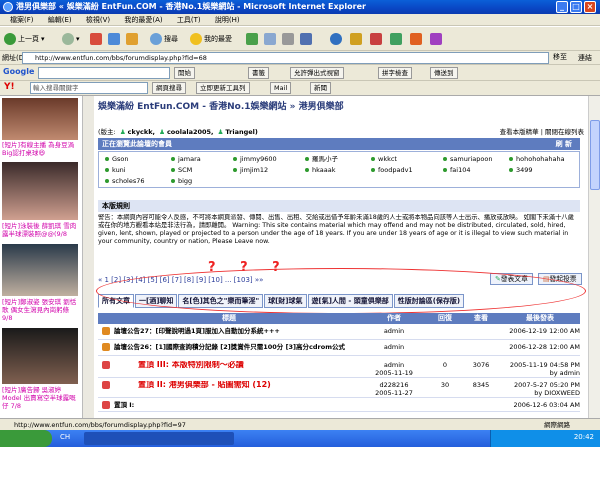 The image size is (600, 484). What do you see at coordinates (223, 88) in the screenshot?
I see `yahoo-update-button: 立即更新工具列` at bounding box center [223, 88].